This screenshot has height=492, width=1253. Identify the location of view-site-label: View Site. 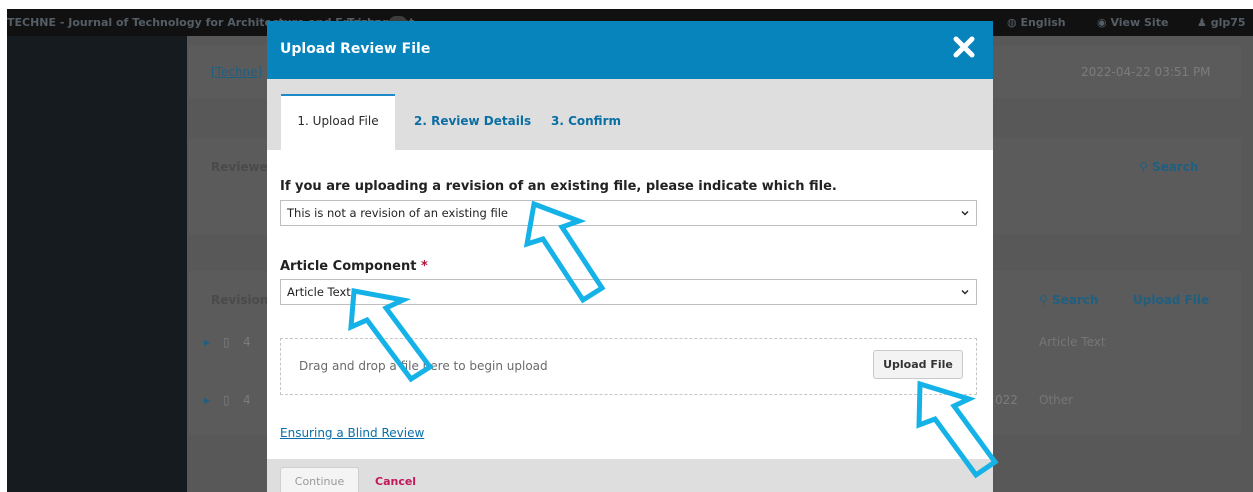
(1139, 22).